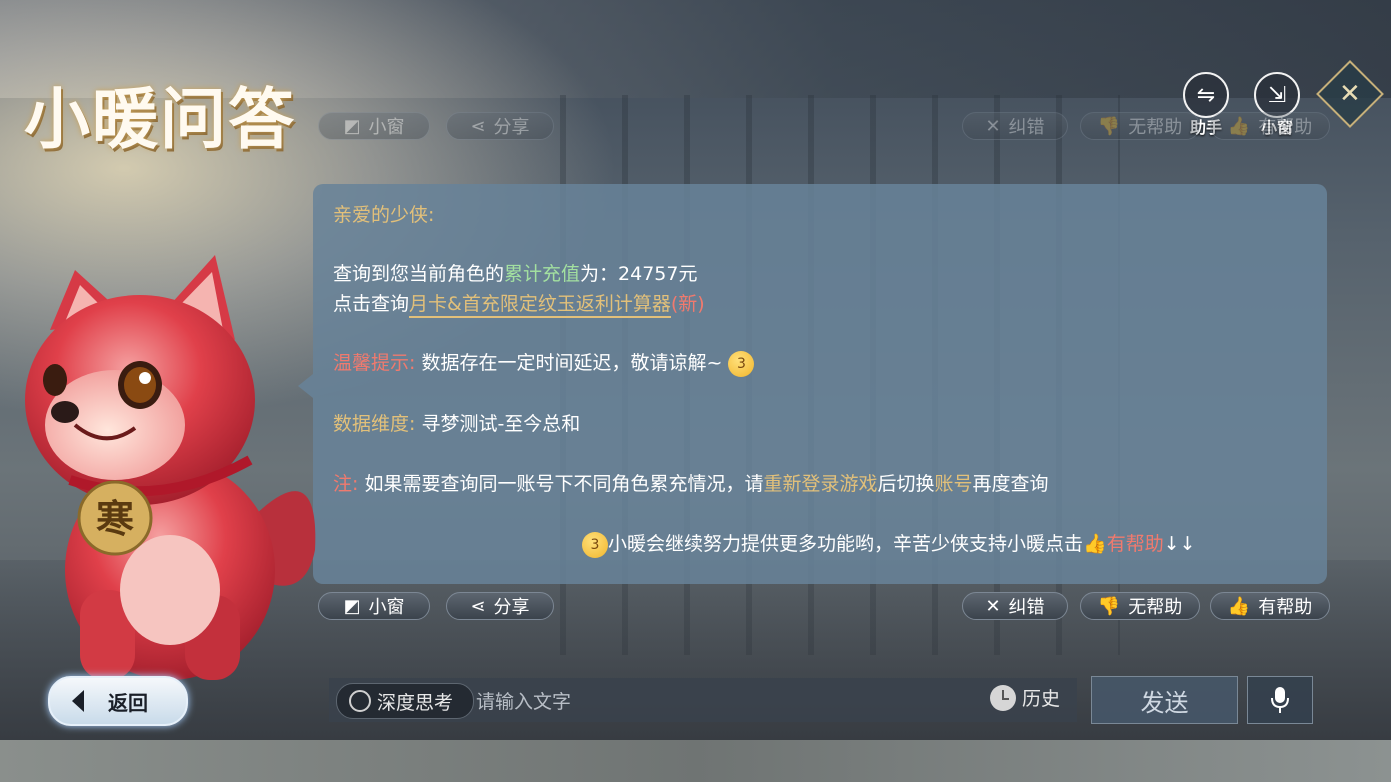 This screenshot has height=782, width=1391. I want to click on tip-label: 温馨提示:, so click(374, 363).